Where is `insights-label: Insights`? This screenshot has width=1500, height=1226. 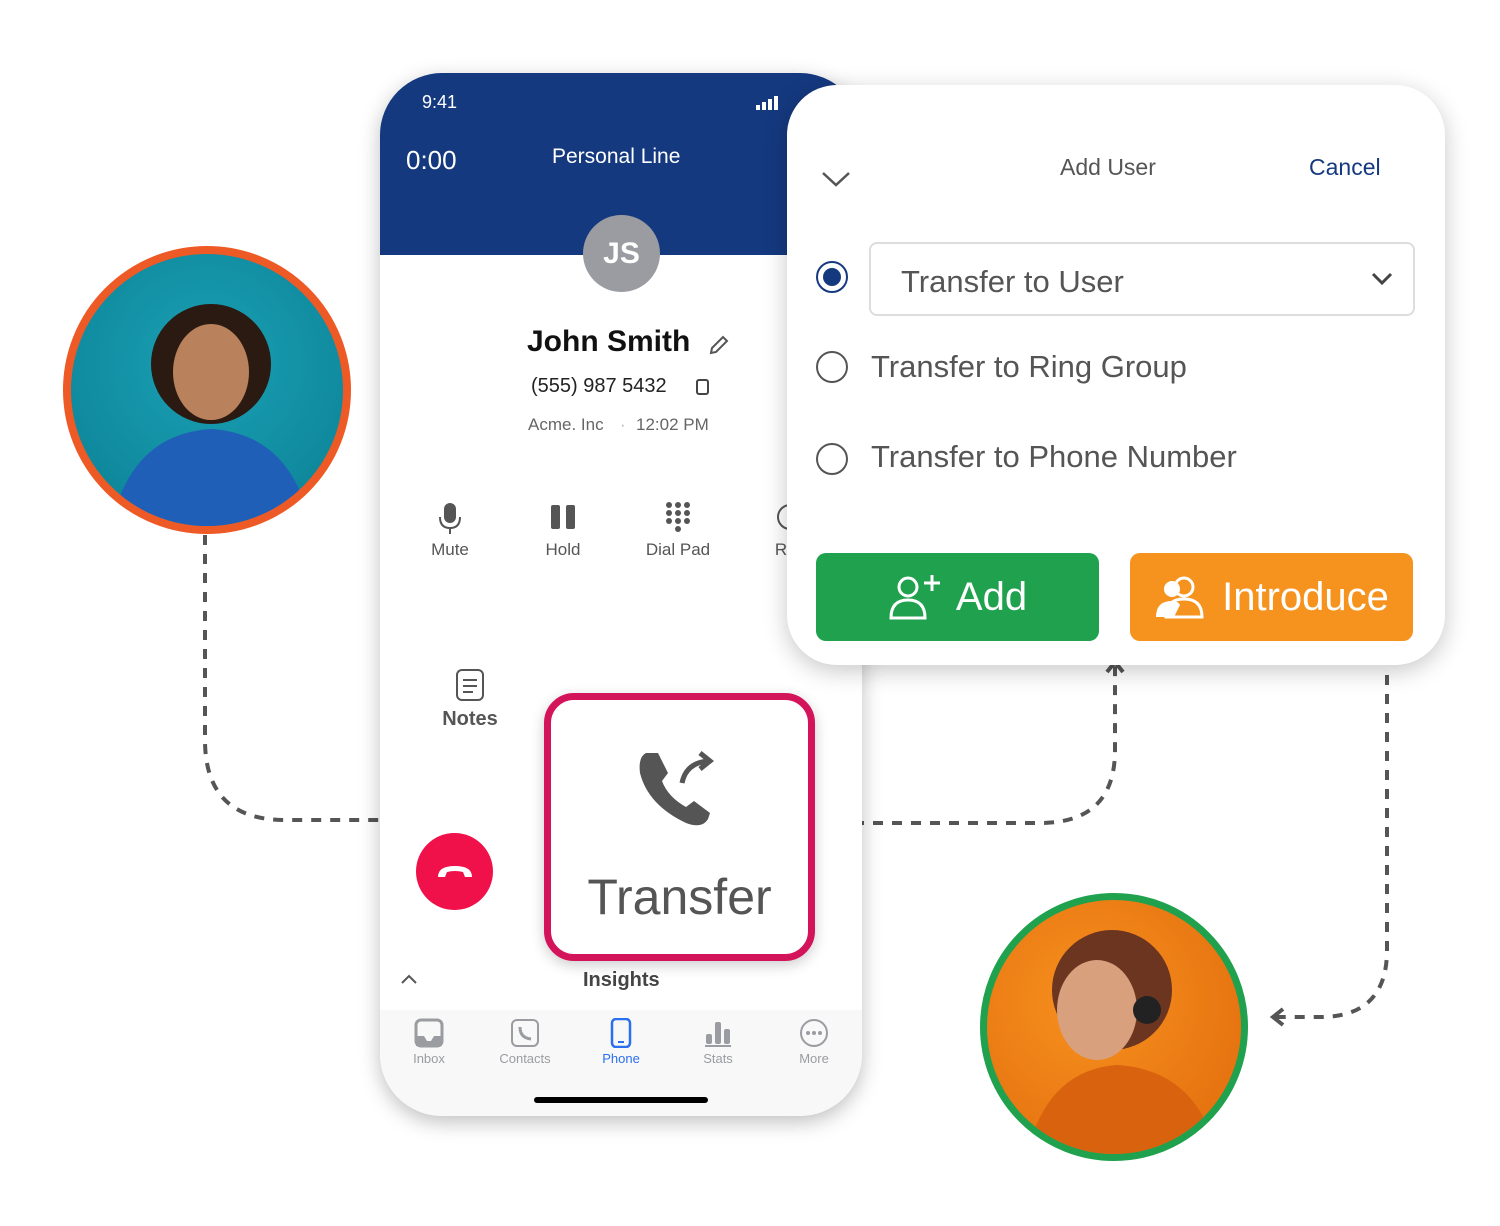 insights-label: Insights is located at coordinates (621, 980).